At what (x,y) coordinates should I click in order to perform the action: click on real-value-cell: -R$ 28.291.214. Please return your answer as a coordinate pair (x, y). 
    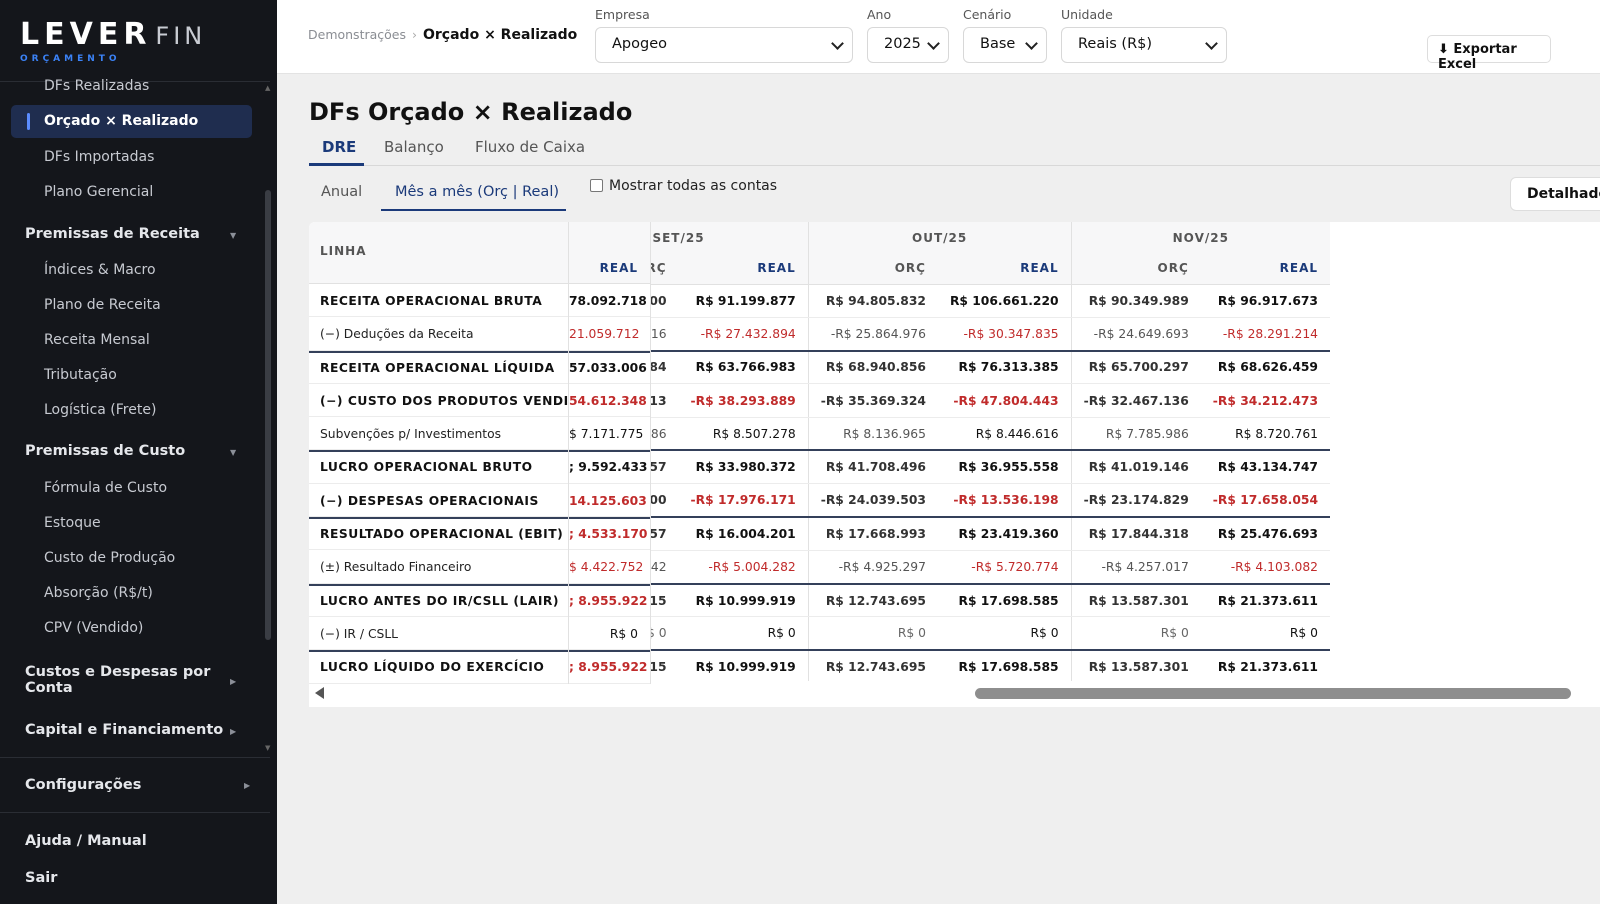
    Looking at the image, I should click on (1265, 334).